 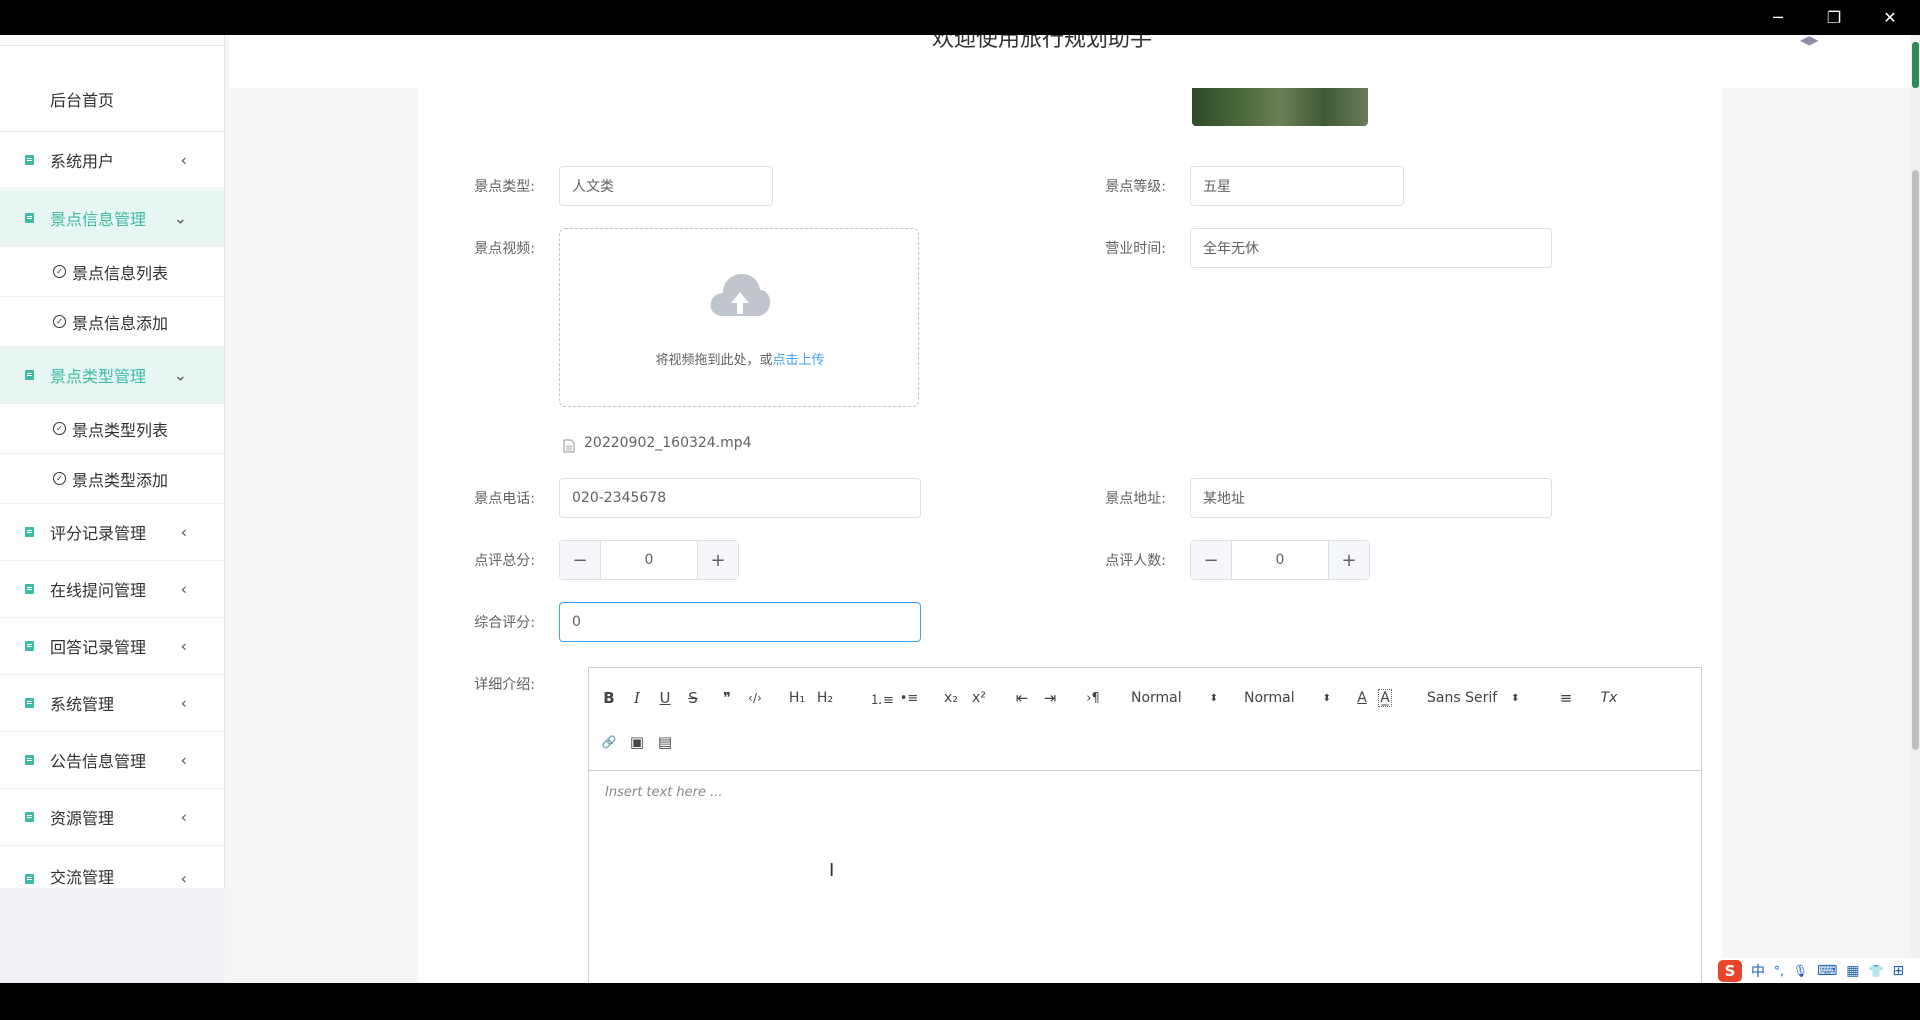 What do you see at coordinates (504, 249) in the screenshot?
I see `video-label: 景点视频:` at bounding box center [504, 249].